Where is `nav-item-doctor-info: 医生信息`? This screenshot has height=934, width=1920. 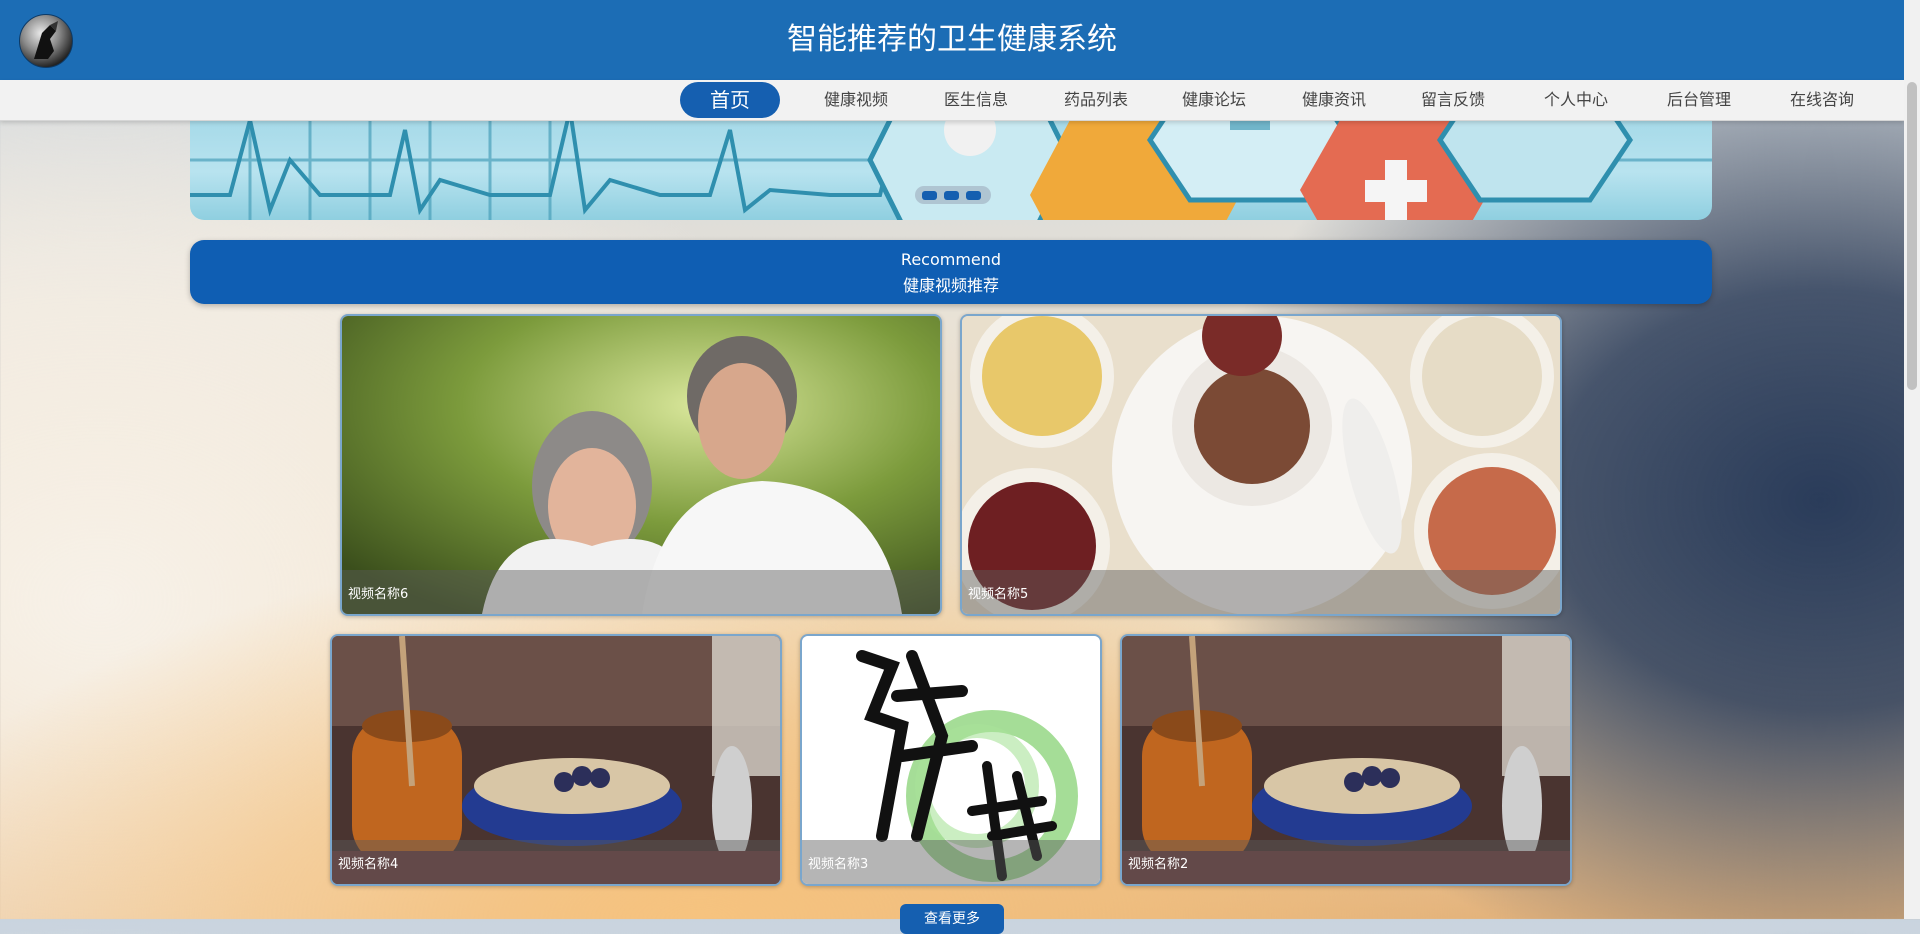
nav-item-doctor-info: 医生信息 is located at coordinates (976, 100).